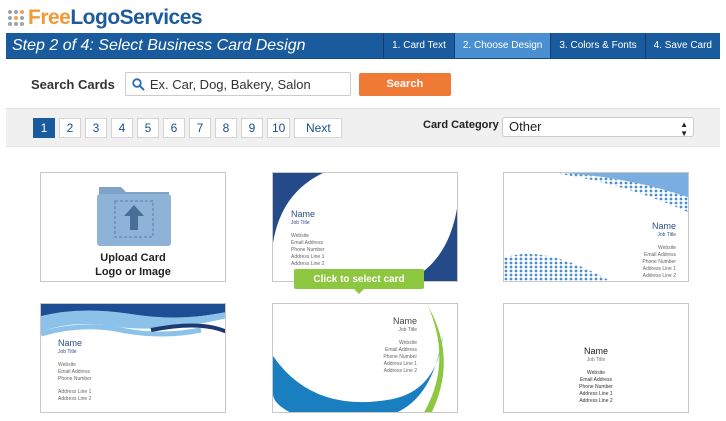  Describe the element at coordinates (226, 128) in the screenshot. I see `page-8: 8` at that location.